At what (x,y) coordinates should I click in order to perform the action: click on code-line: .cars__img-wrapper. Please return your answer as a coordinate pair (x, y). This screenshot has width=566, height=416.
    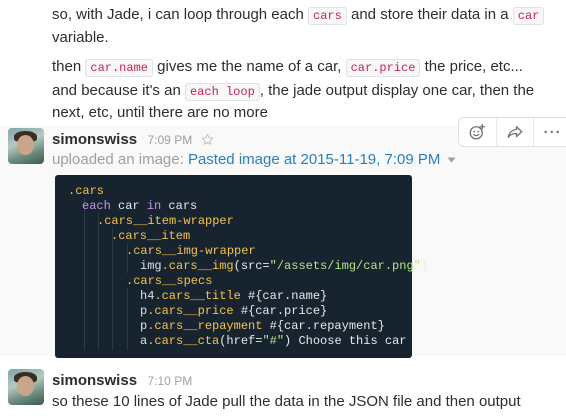
    Looking at the image, I should click on (240, 251).